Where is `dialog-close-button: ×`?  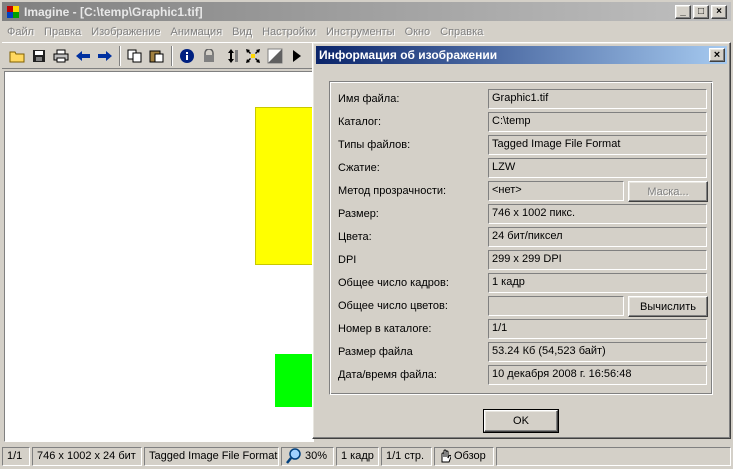
dialog-close-button: × is located at coordinates (717, 55).